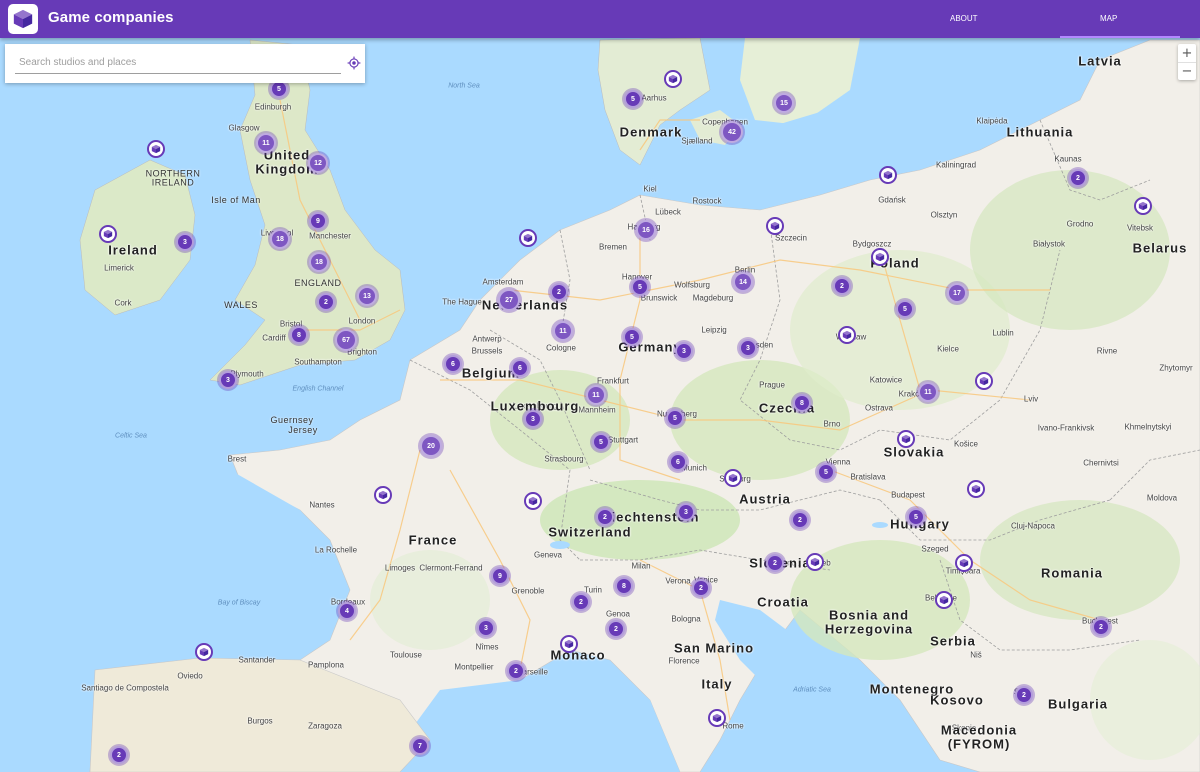 The height and width of the screenshot is (772, 1200). What do you see at coordinates (964, 18) in the screenshot?
I see `nav-about-link: ABOUT` at bounding box center [964, 18].